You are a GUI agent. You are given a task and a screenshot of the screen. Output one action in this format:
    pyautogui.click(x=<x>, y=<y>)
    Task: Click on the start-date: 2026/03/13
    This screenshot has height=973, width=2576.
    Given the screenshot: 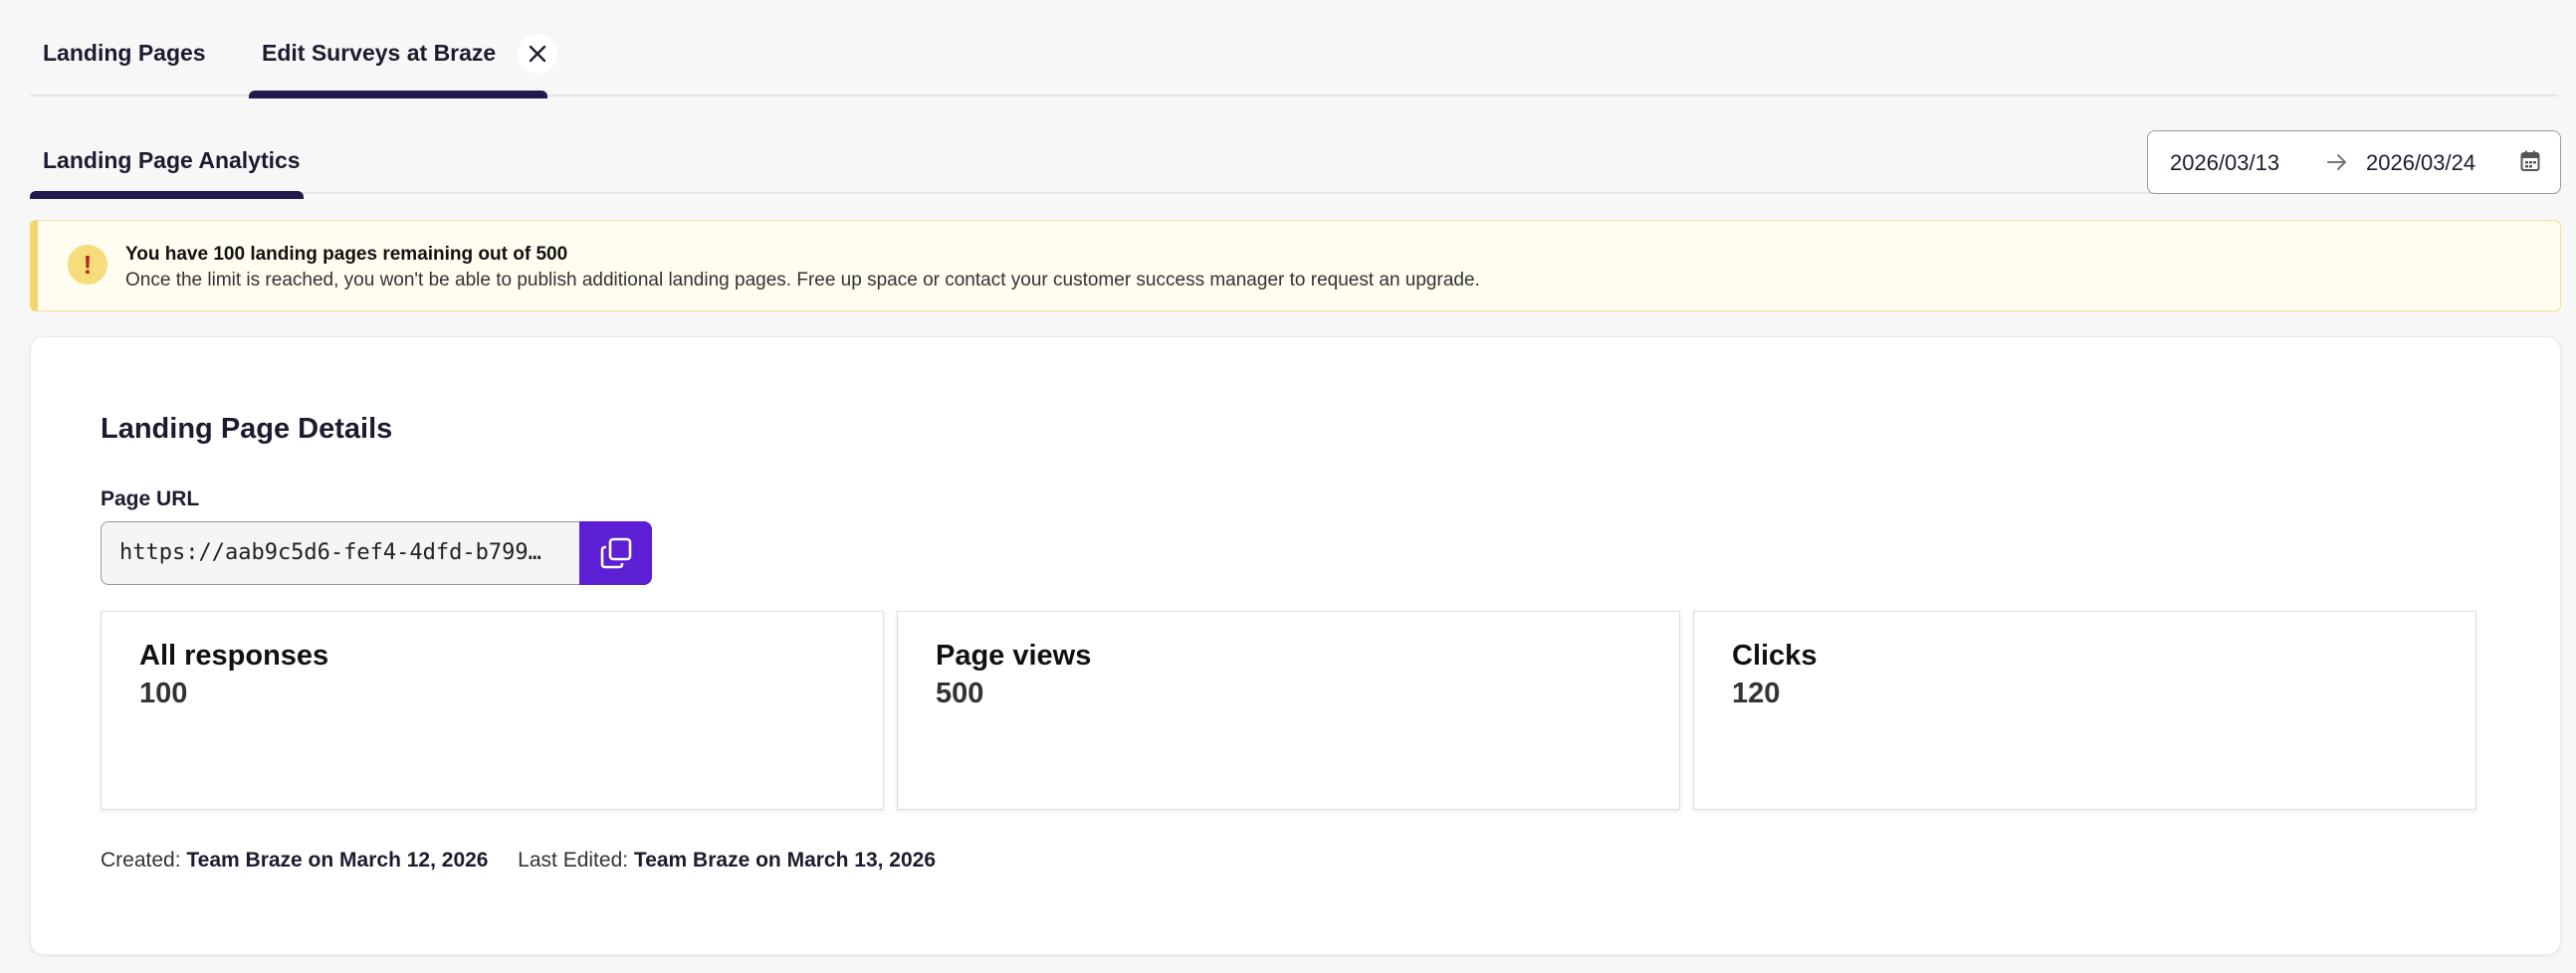 What is the action you would take?
    pyautogui.click(x=2224, y=163)
    